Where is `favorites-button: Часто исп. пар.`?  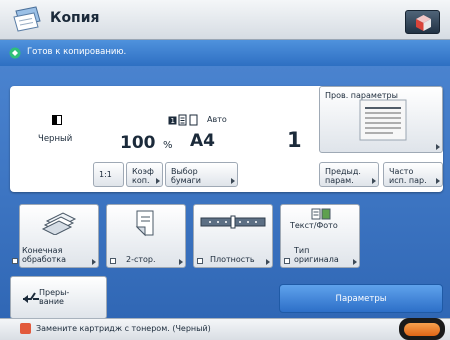
favorites-button: Часто исп. пар. is located at coordinates (413, 174).